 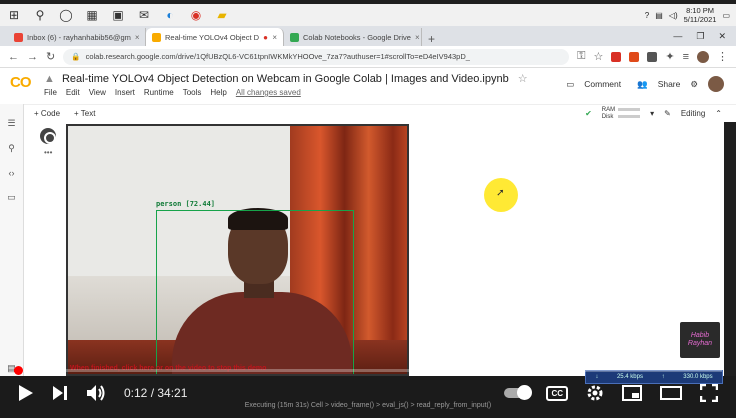 What do you see at coordinates (92, 15) in the screenshot?
I see `calculator-icon: ▦` at bounding box center [92, 15].